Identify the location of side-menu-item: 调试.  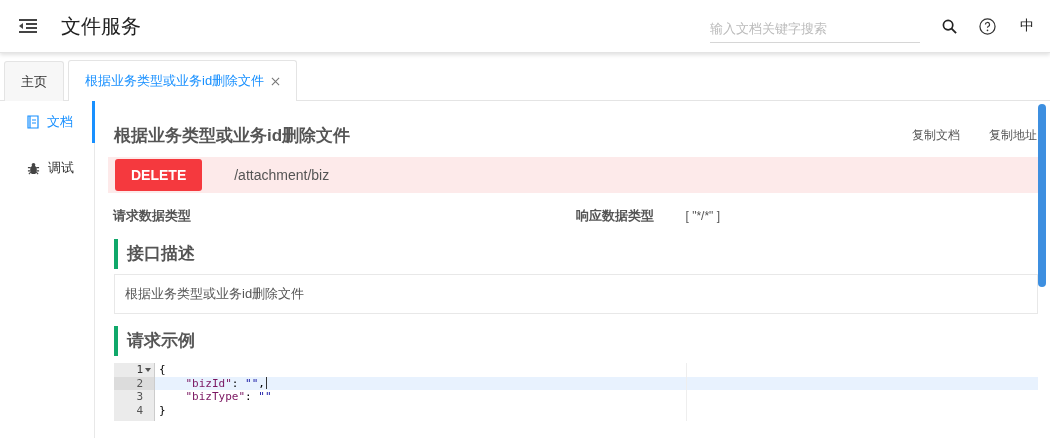
(47, 168).